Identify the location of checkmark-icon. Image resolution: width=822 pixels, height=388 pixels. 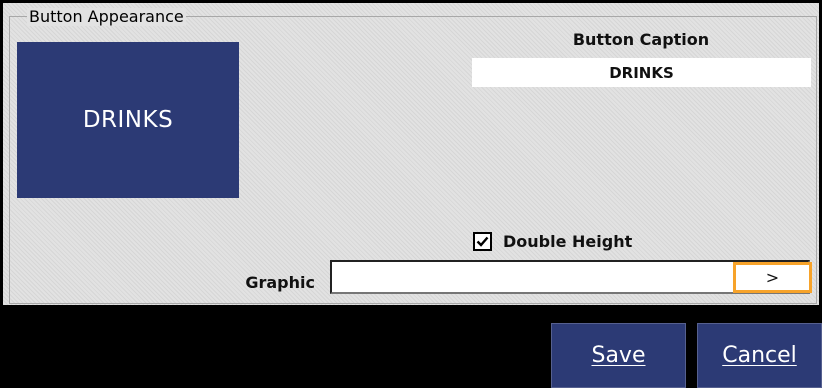
(482, 241).